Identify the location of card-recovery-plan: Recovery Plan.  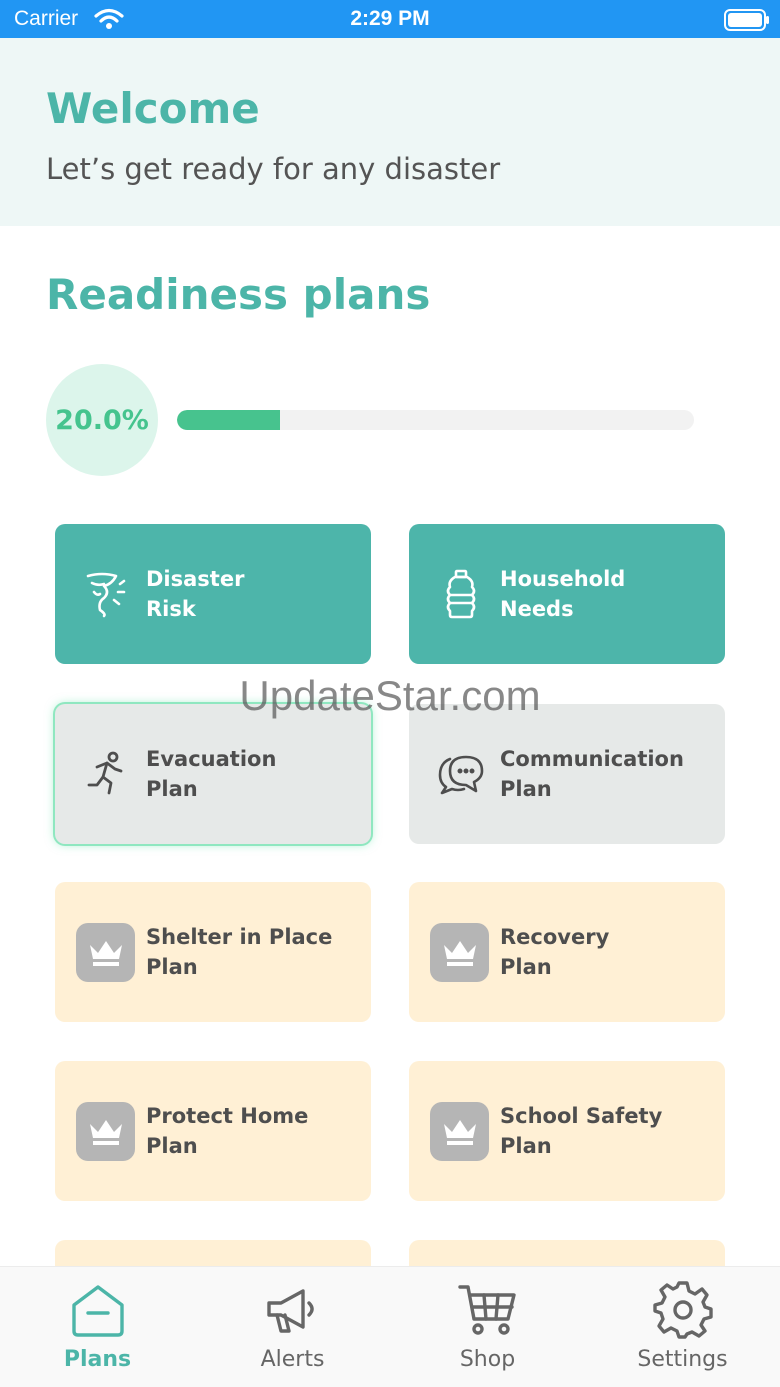
(567, 952).